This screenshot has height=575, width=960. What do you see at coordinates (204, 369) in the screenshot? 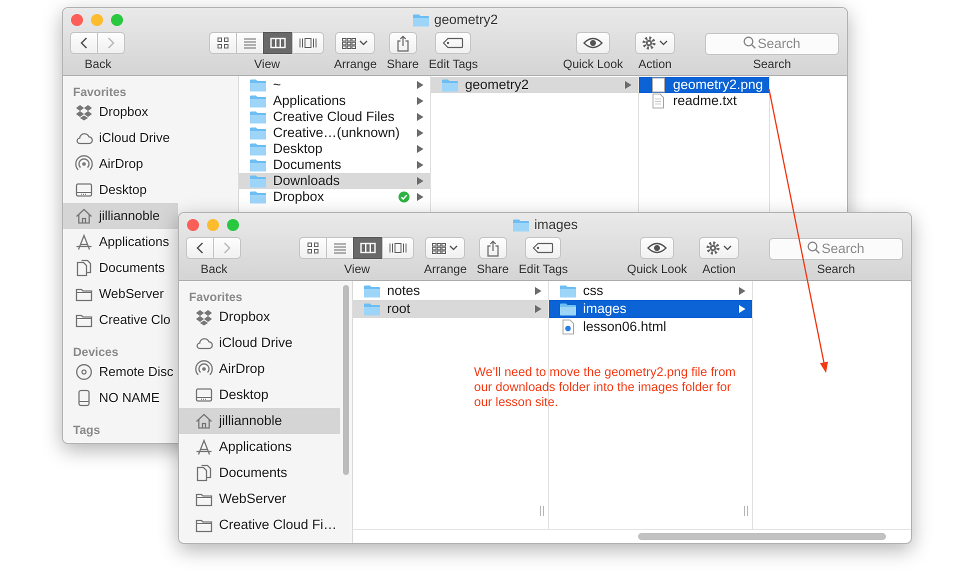
I see `airdrop-icon` at bounding box center [204, 369].